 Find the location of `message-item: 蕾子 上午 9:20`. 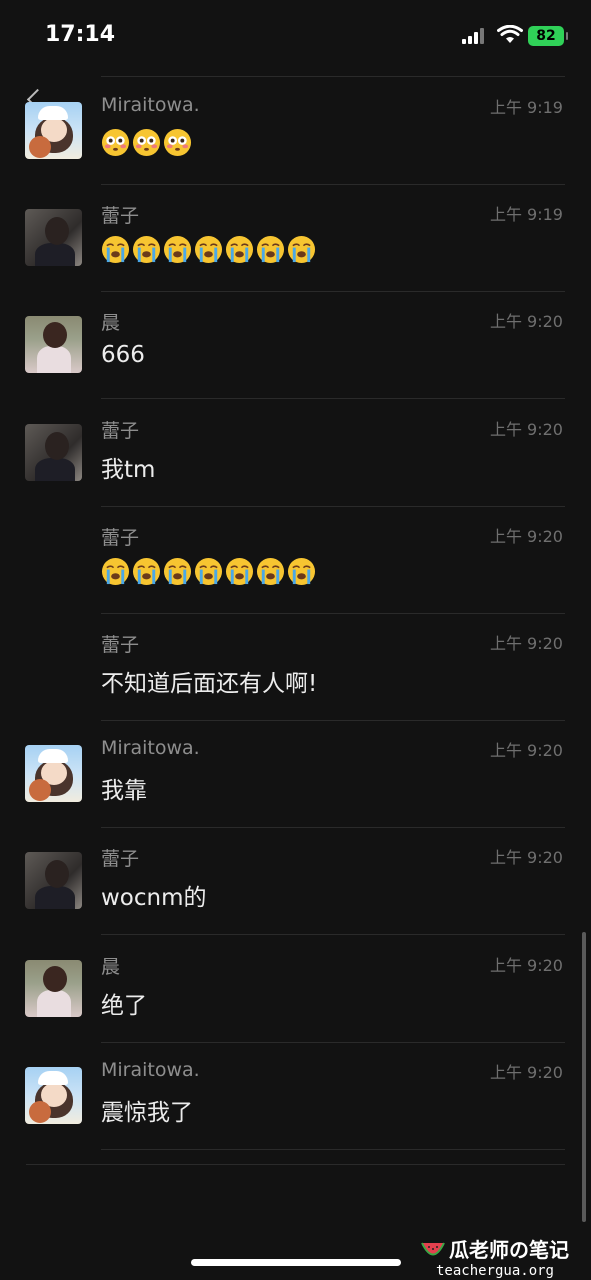

message-item: 蕾子 上午 9:20 is located at coordinates (295, 560).